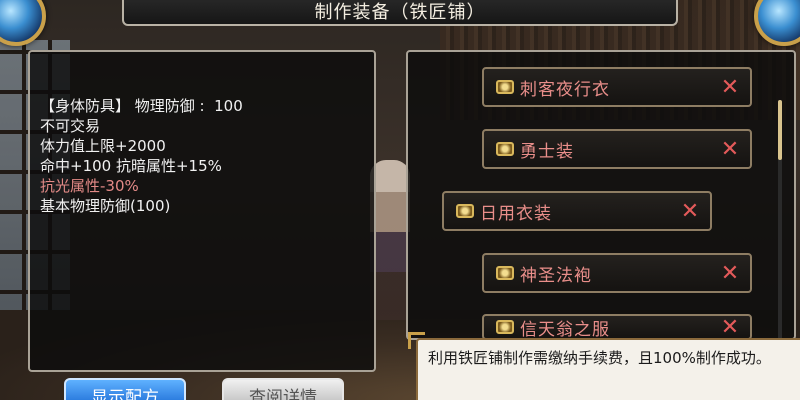 This screenshot has width=800, height=400. Describe the element at coordinates (516, 213) in the screenshot. I see `equipment-item-label: 日用衣装` at that location.